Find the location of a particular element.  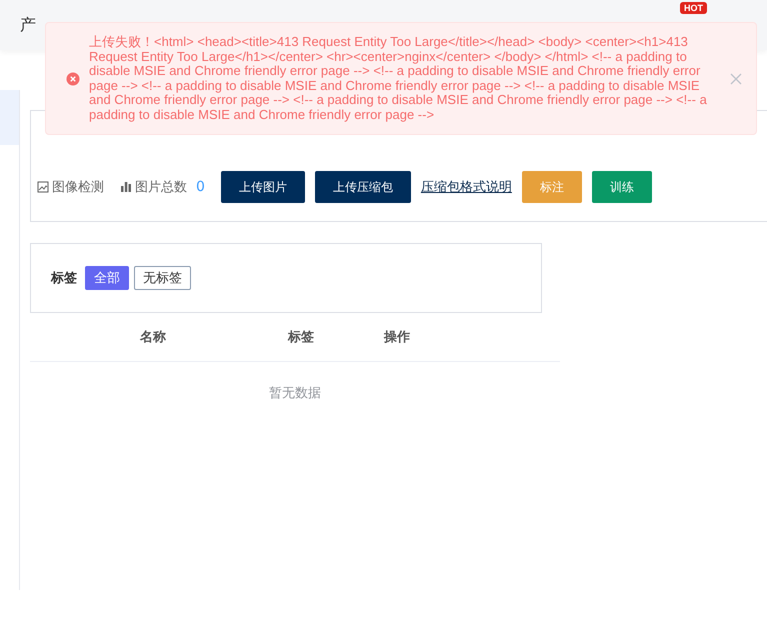

nav-item: 产 is located at coordinates (28, 25).